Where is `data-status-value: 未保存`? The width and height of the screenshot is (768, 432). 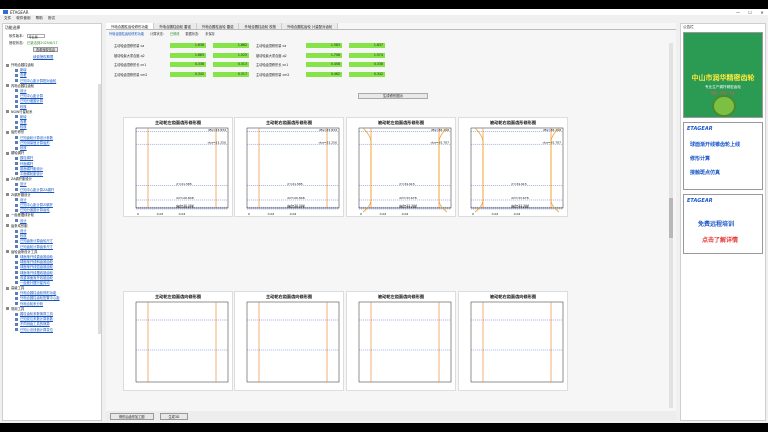 data-status-value: 未保存 is located at coordinates (210, 34).